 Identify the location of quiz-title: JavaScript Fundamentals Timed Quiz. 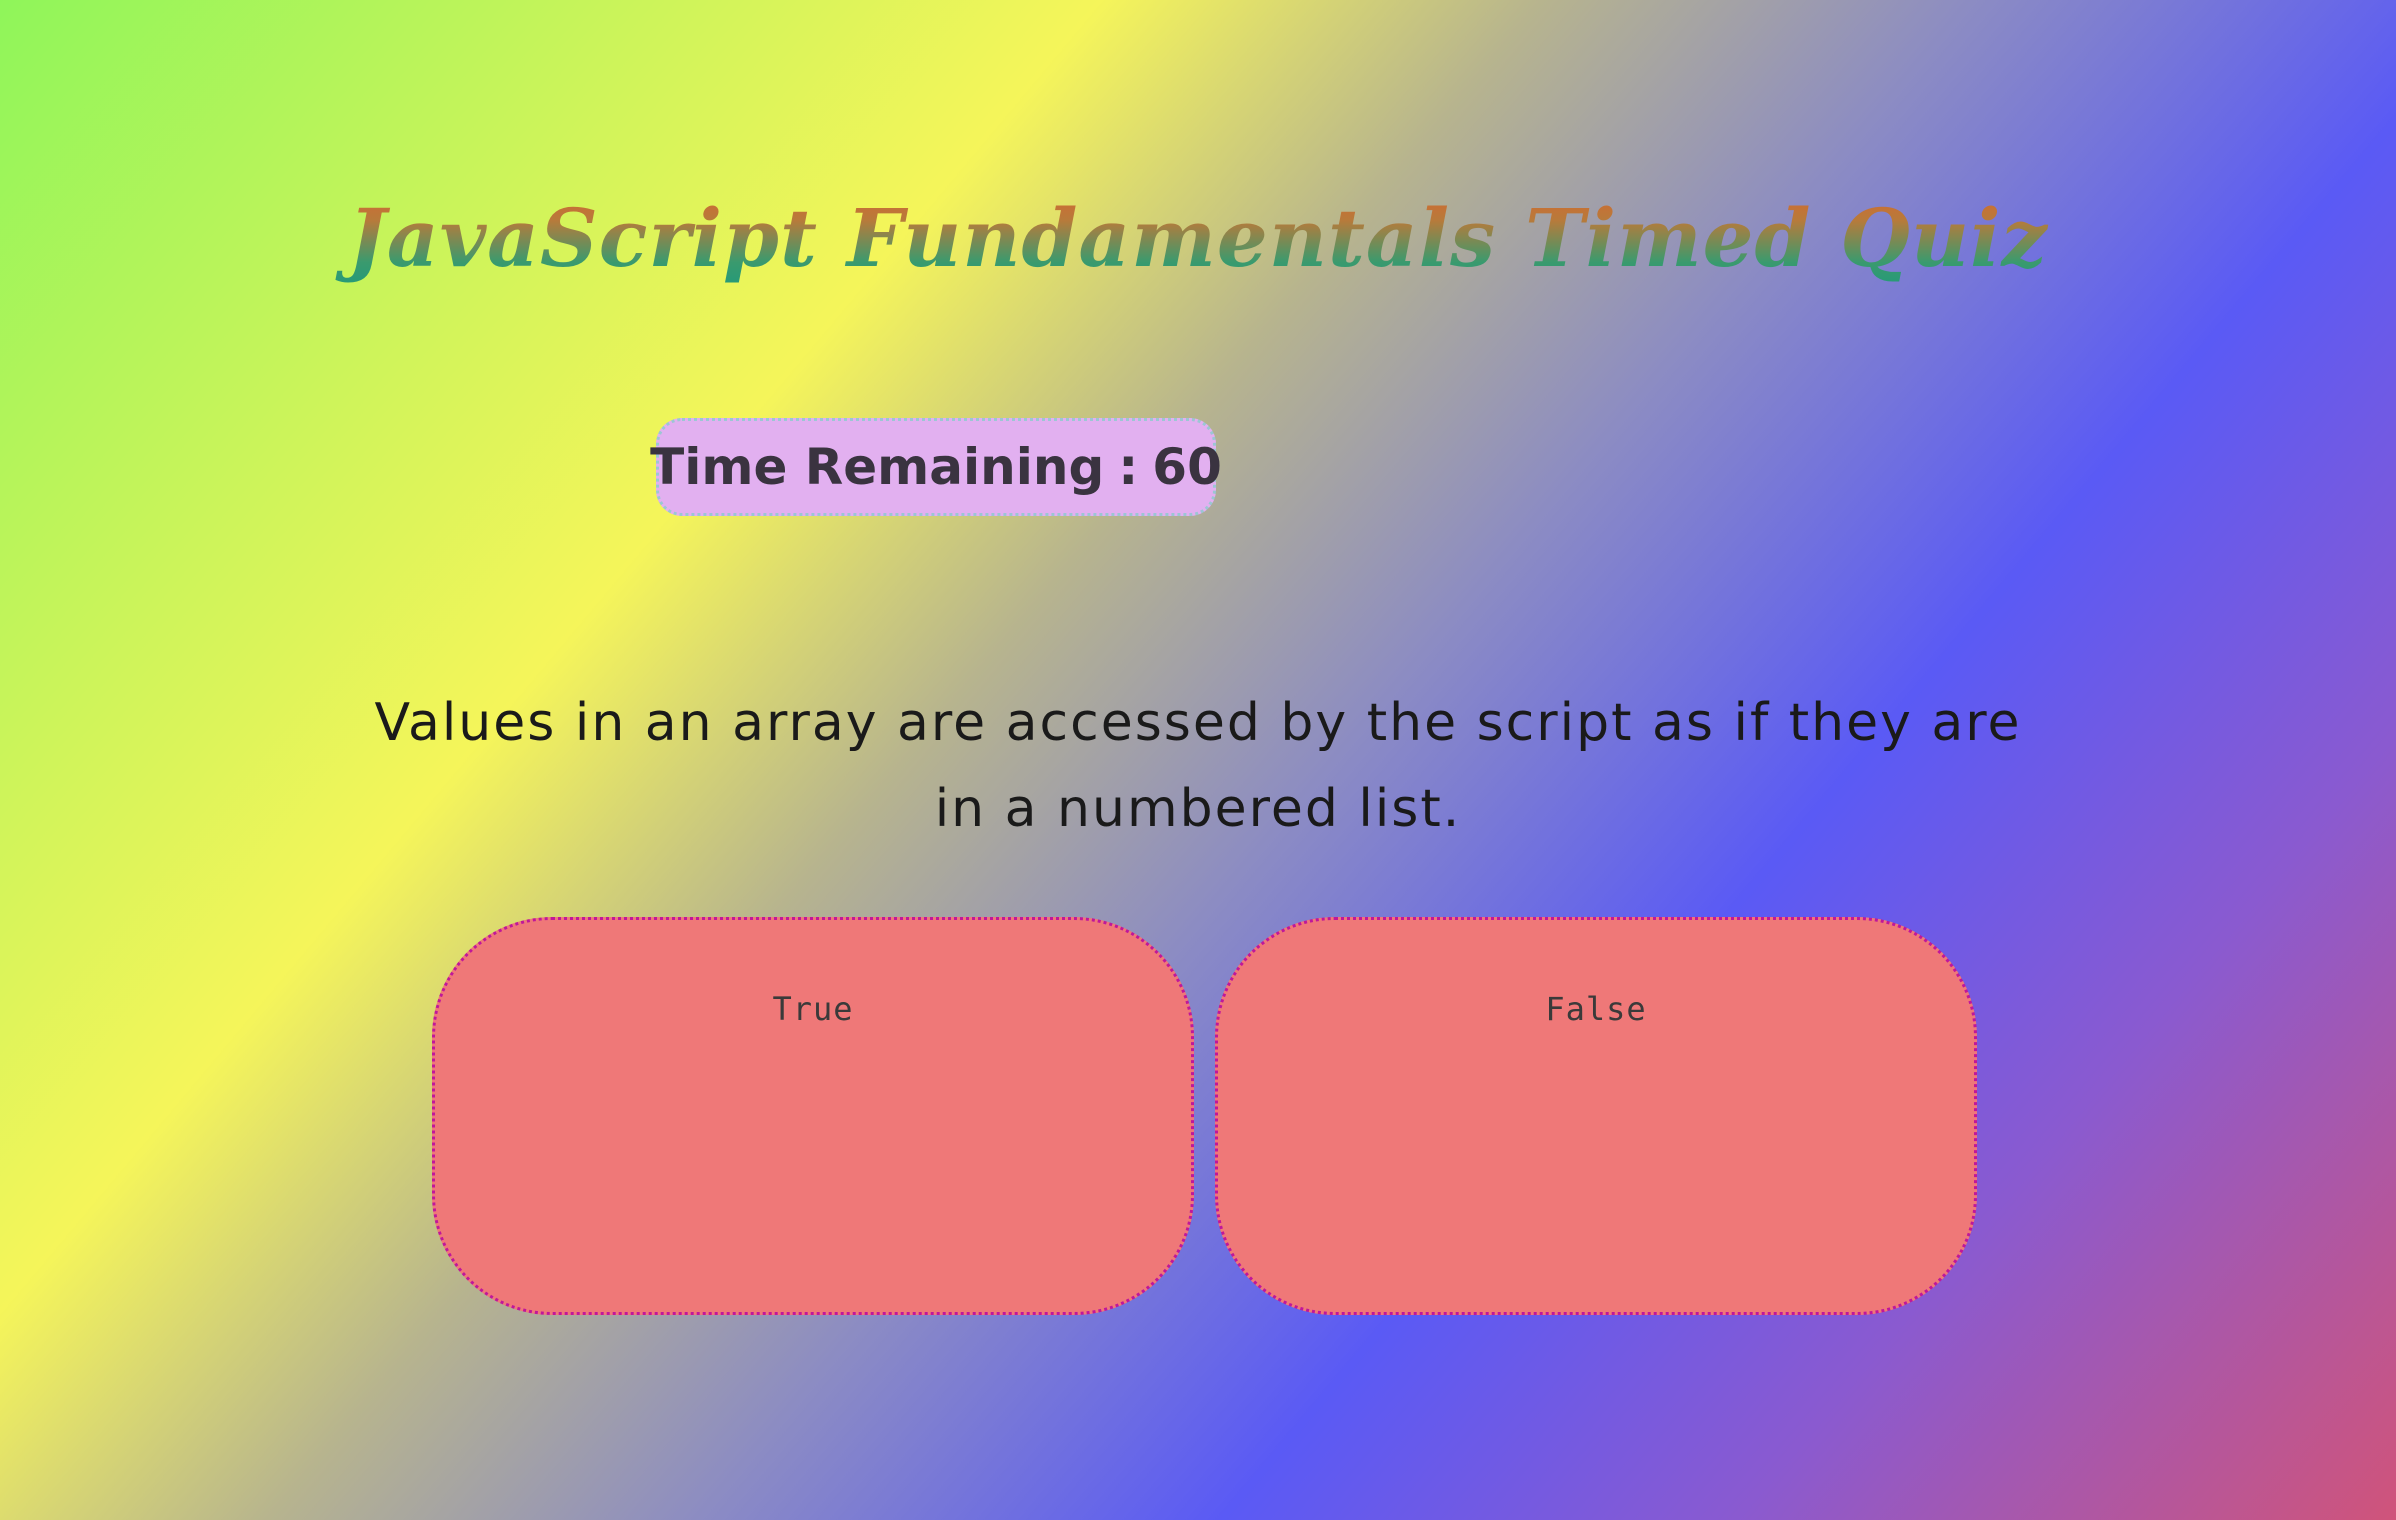
(1198, 238).